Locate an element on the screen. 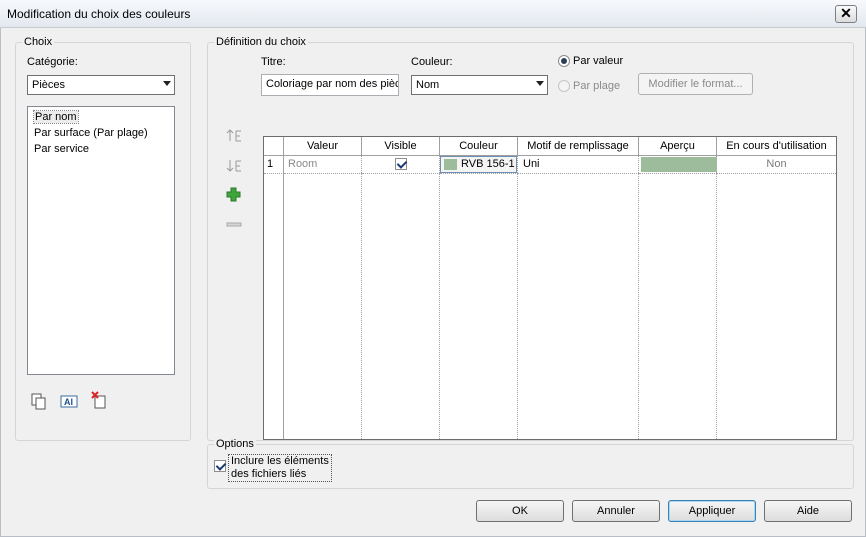  duplicate-icon is located at coordinates (39, 402).